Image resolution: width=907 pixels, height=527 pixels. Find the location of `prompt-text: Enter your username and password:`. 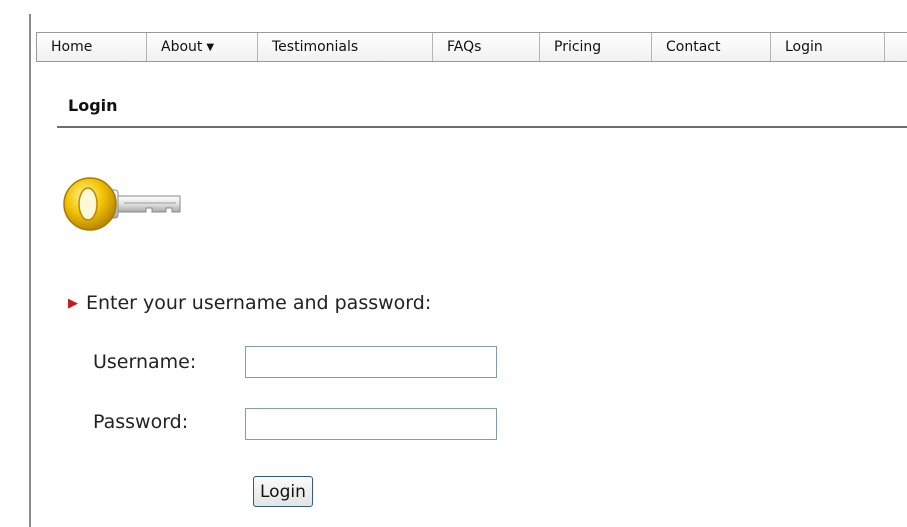

prompt-text: Enter your username and password: is located at coordinates (259, 303).